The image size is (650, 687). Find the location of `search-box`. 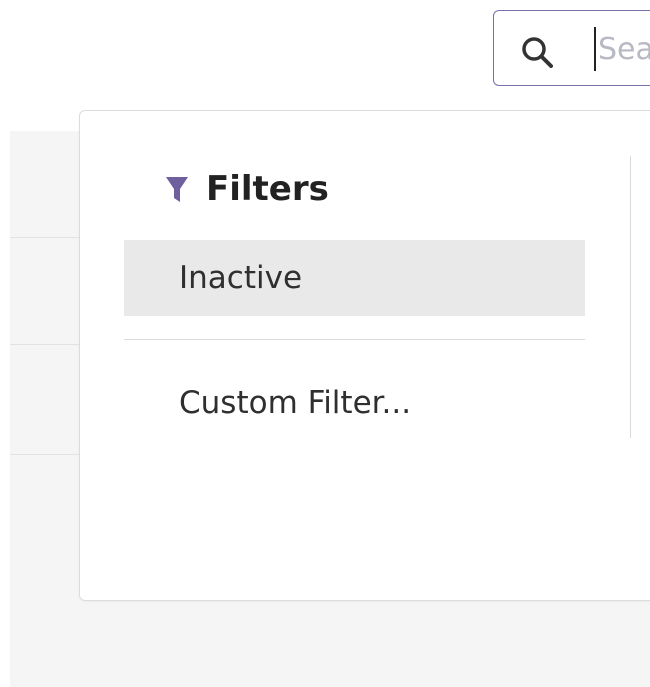

search-box is located at coordinates (571, 48).